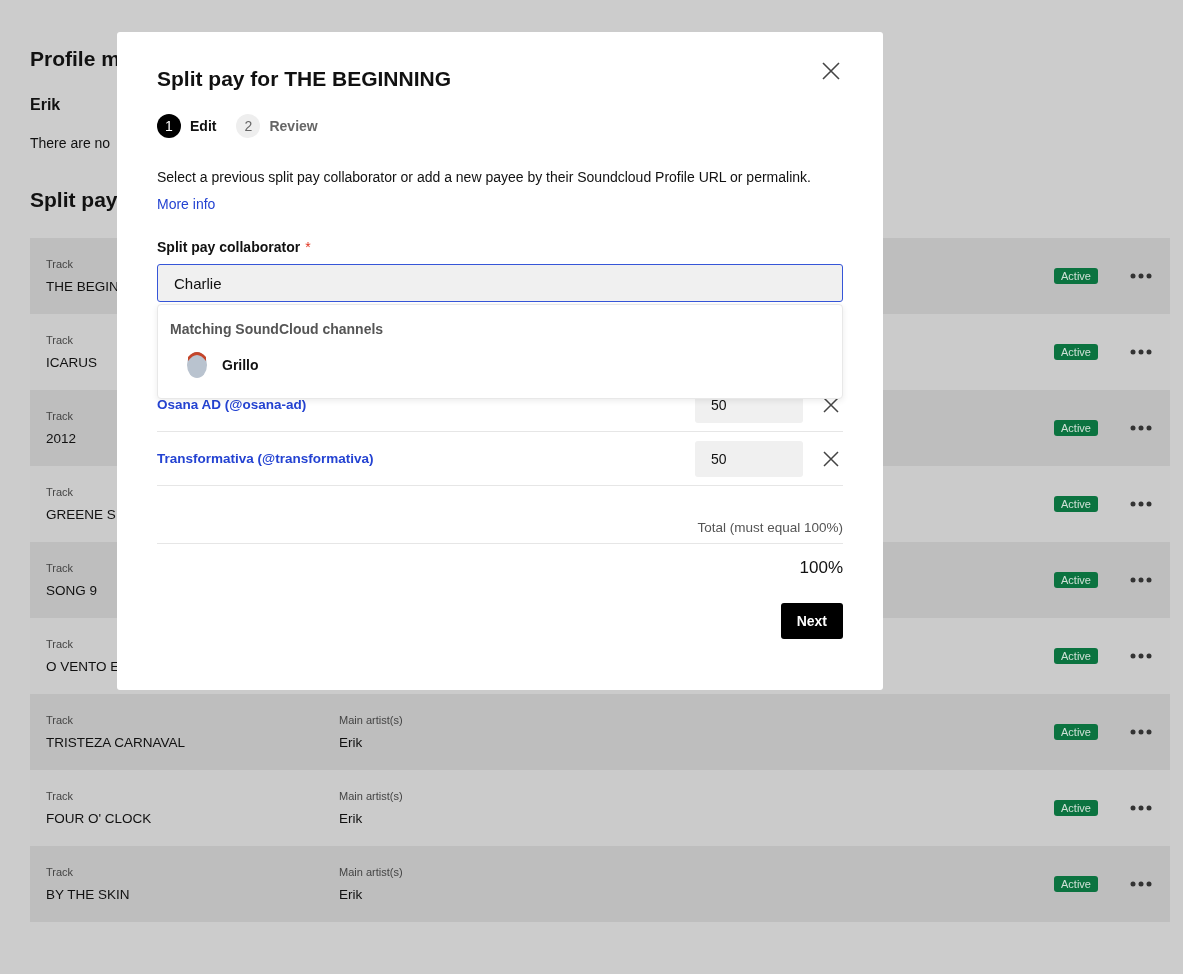  Describe the element at coordinates (74, 200) in the screenshot. I see `section-title: Split pay` at that location.